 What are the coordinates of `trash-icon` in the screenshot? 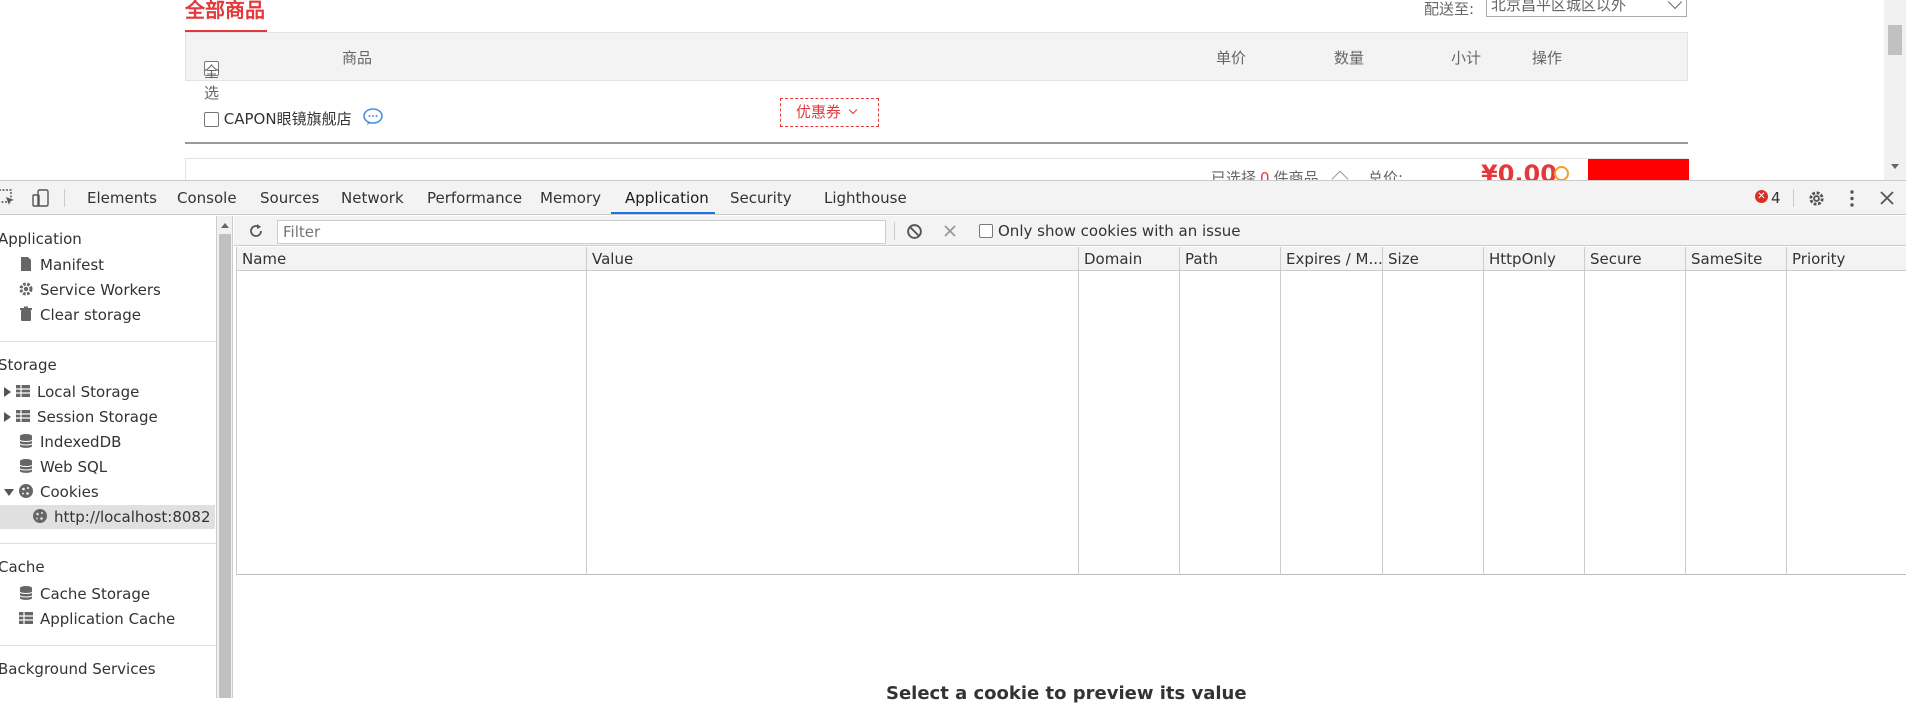 It's located at (26, 313).